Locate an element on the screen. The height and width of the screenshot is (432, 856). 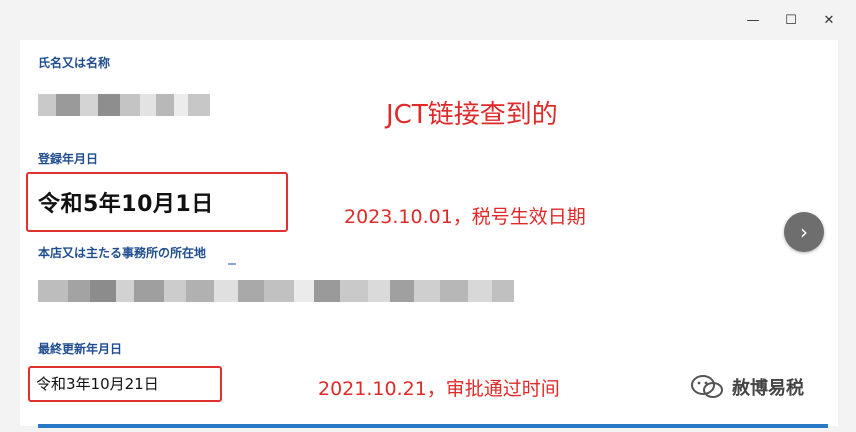
watermark: 赦博易税 is located at coordinates (747, 387).